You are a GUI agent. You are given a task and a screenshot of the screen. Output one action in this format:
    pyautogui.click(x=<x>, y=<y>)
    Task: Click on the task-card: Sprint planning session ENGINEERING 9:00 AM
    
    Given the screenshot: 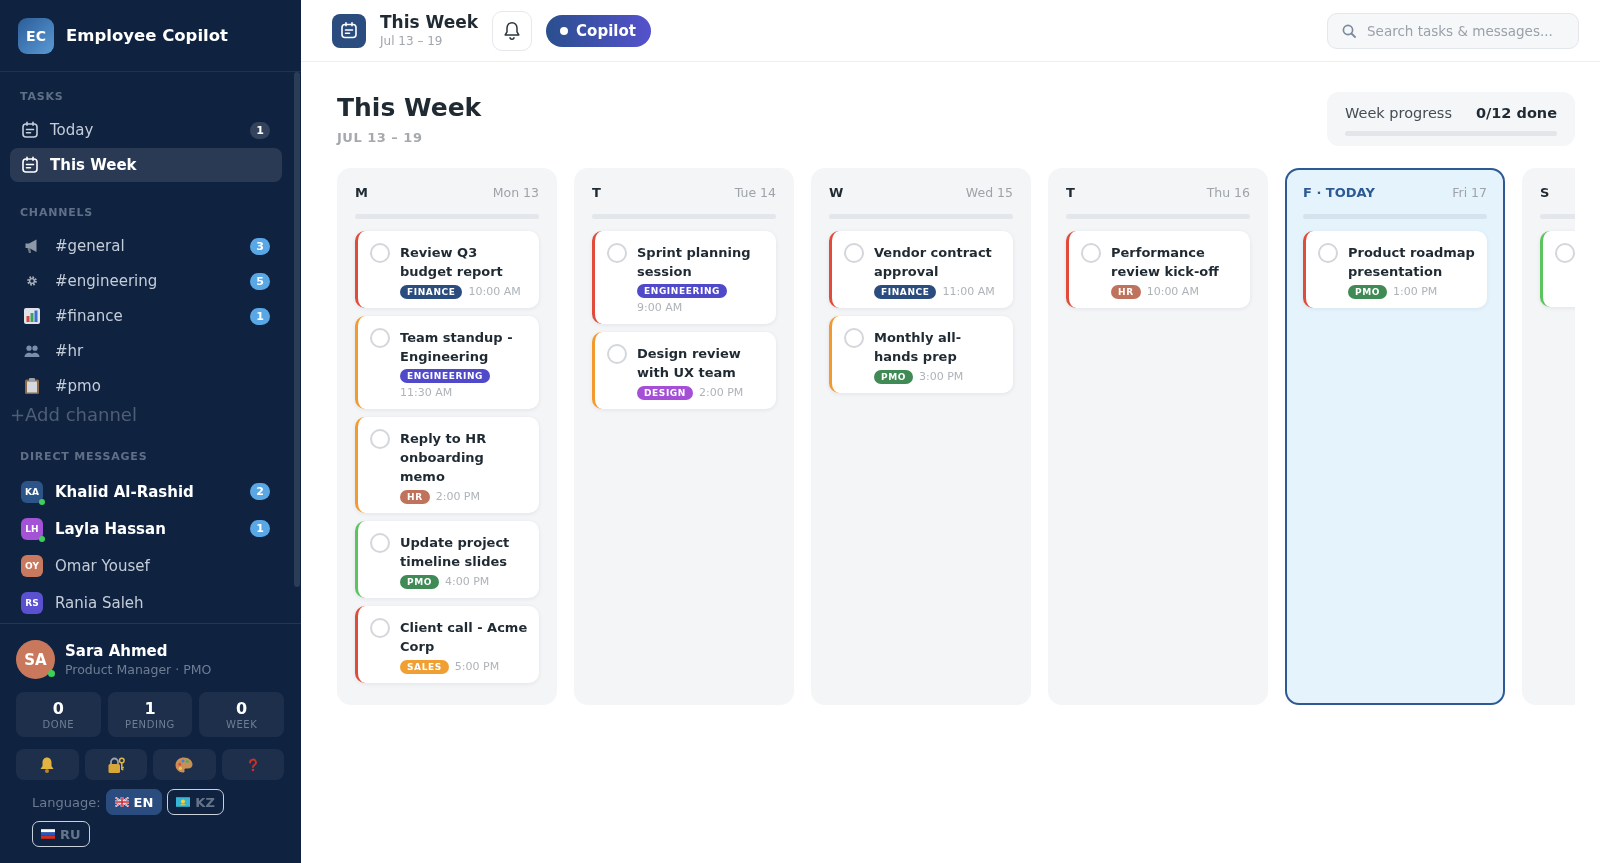 What is the action you would take?
    pyautogui.click(x=684, y=277)
    